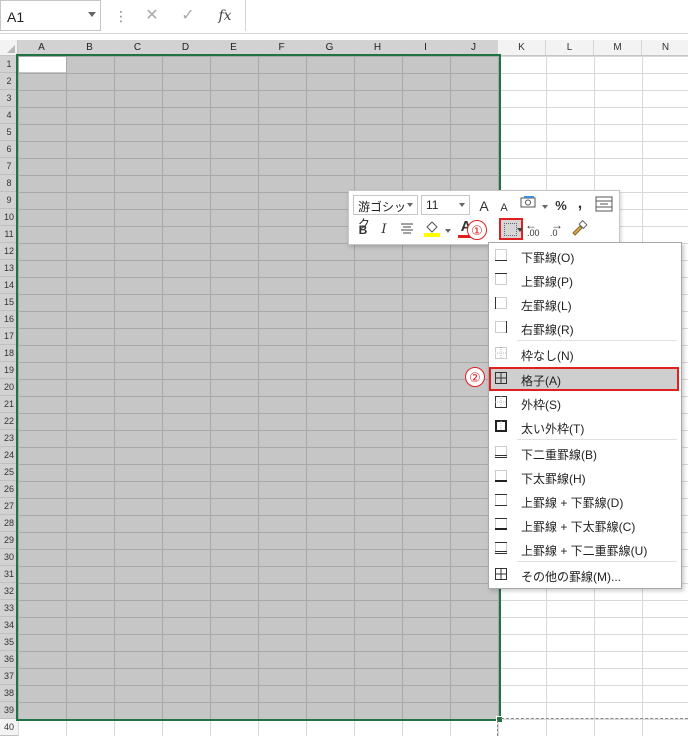 This screenshot has height=736, width=688. What do you see at coordinates (9, 404) in the screenshot?
I see `row-header-21: 21` at bounding box center [9, 404].